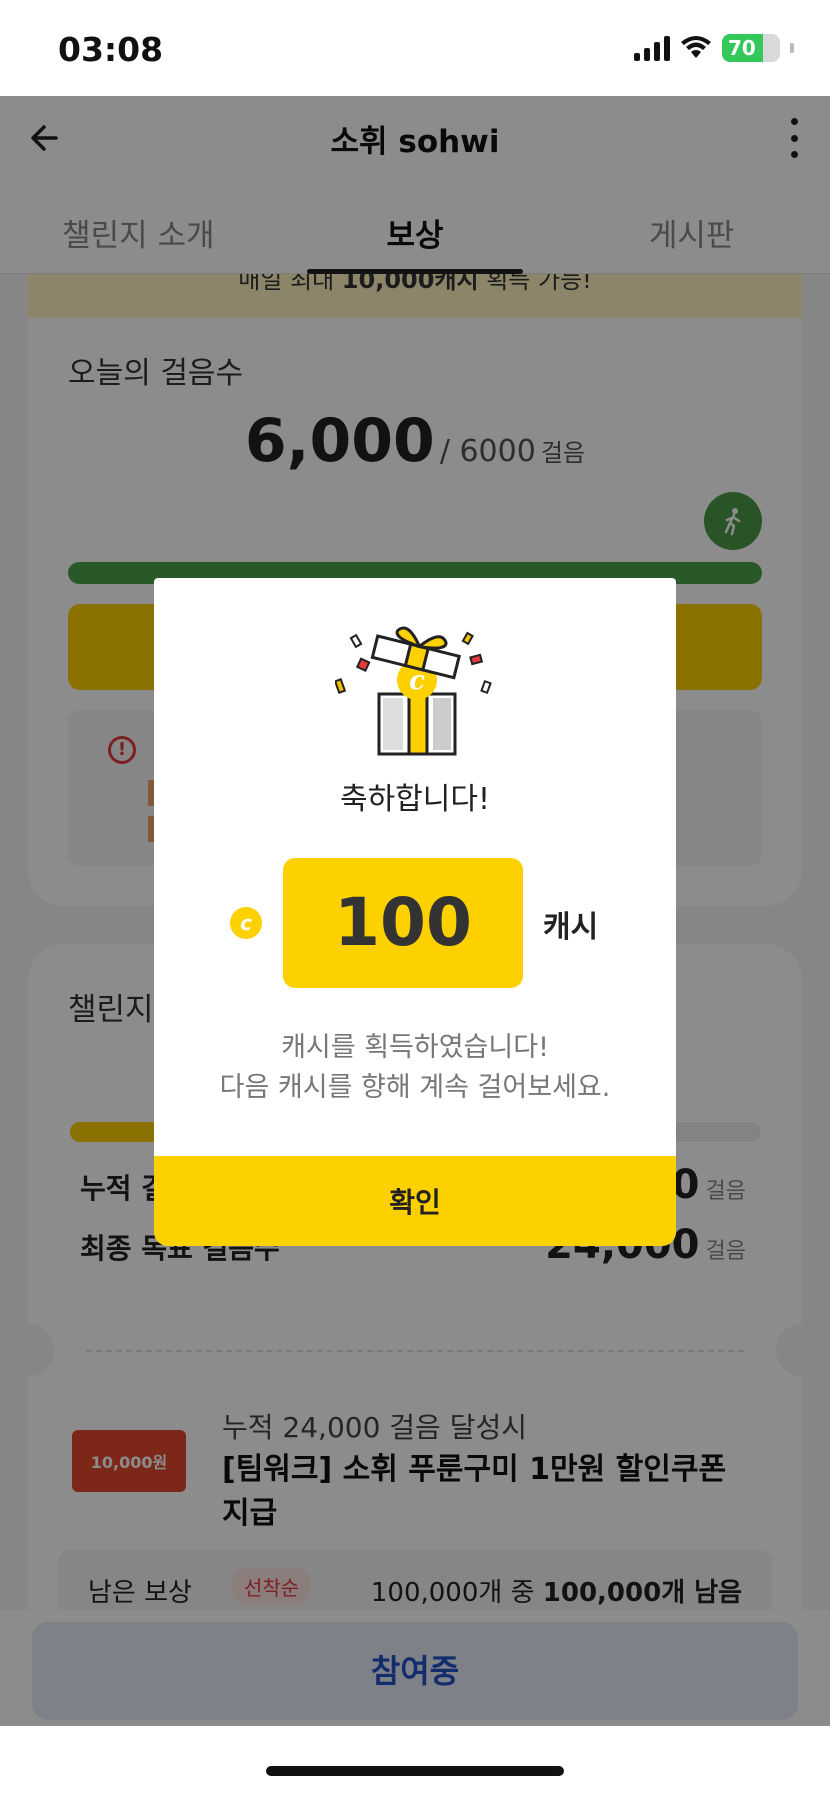  Describe the element at coordinates (413, 691) in the screenshot. I see `gift-box-icon: c` at that location.